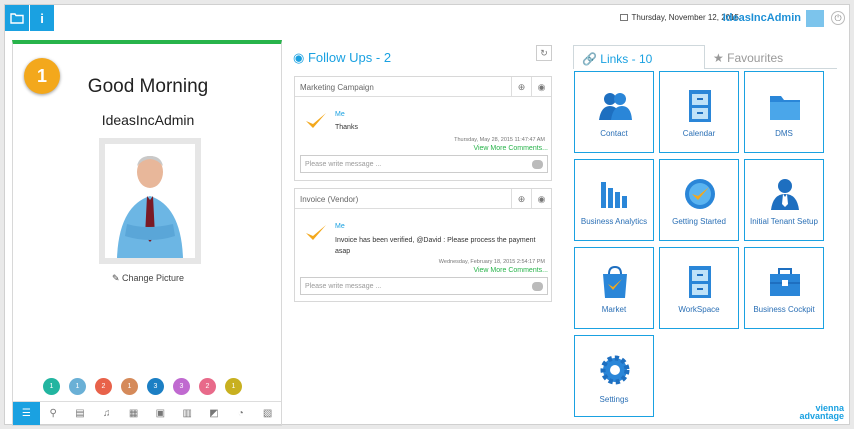 The height and width of the screenshot is (429, 854). What do you see at coordinates (240, 413) in the screenshot?
I see `gauge-icon: ◔` at bounding box center [240, 413].